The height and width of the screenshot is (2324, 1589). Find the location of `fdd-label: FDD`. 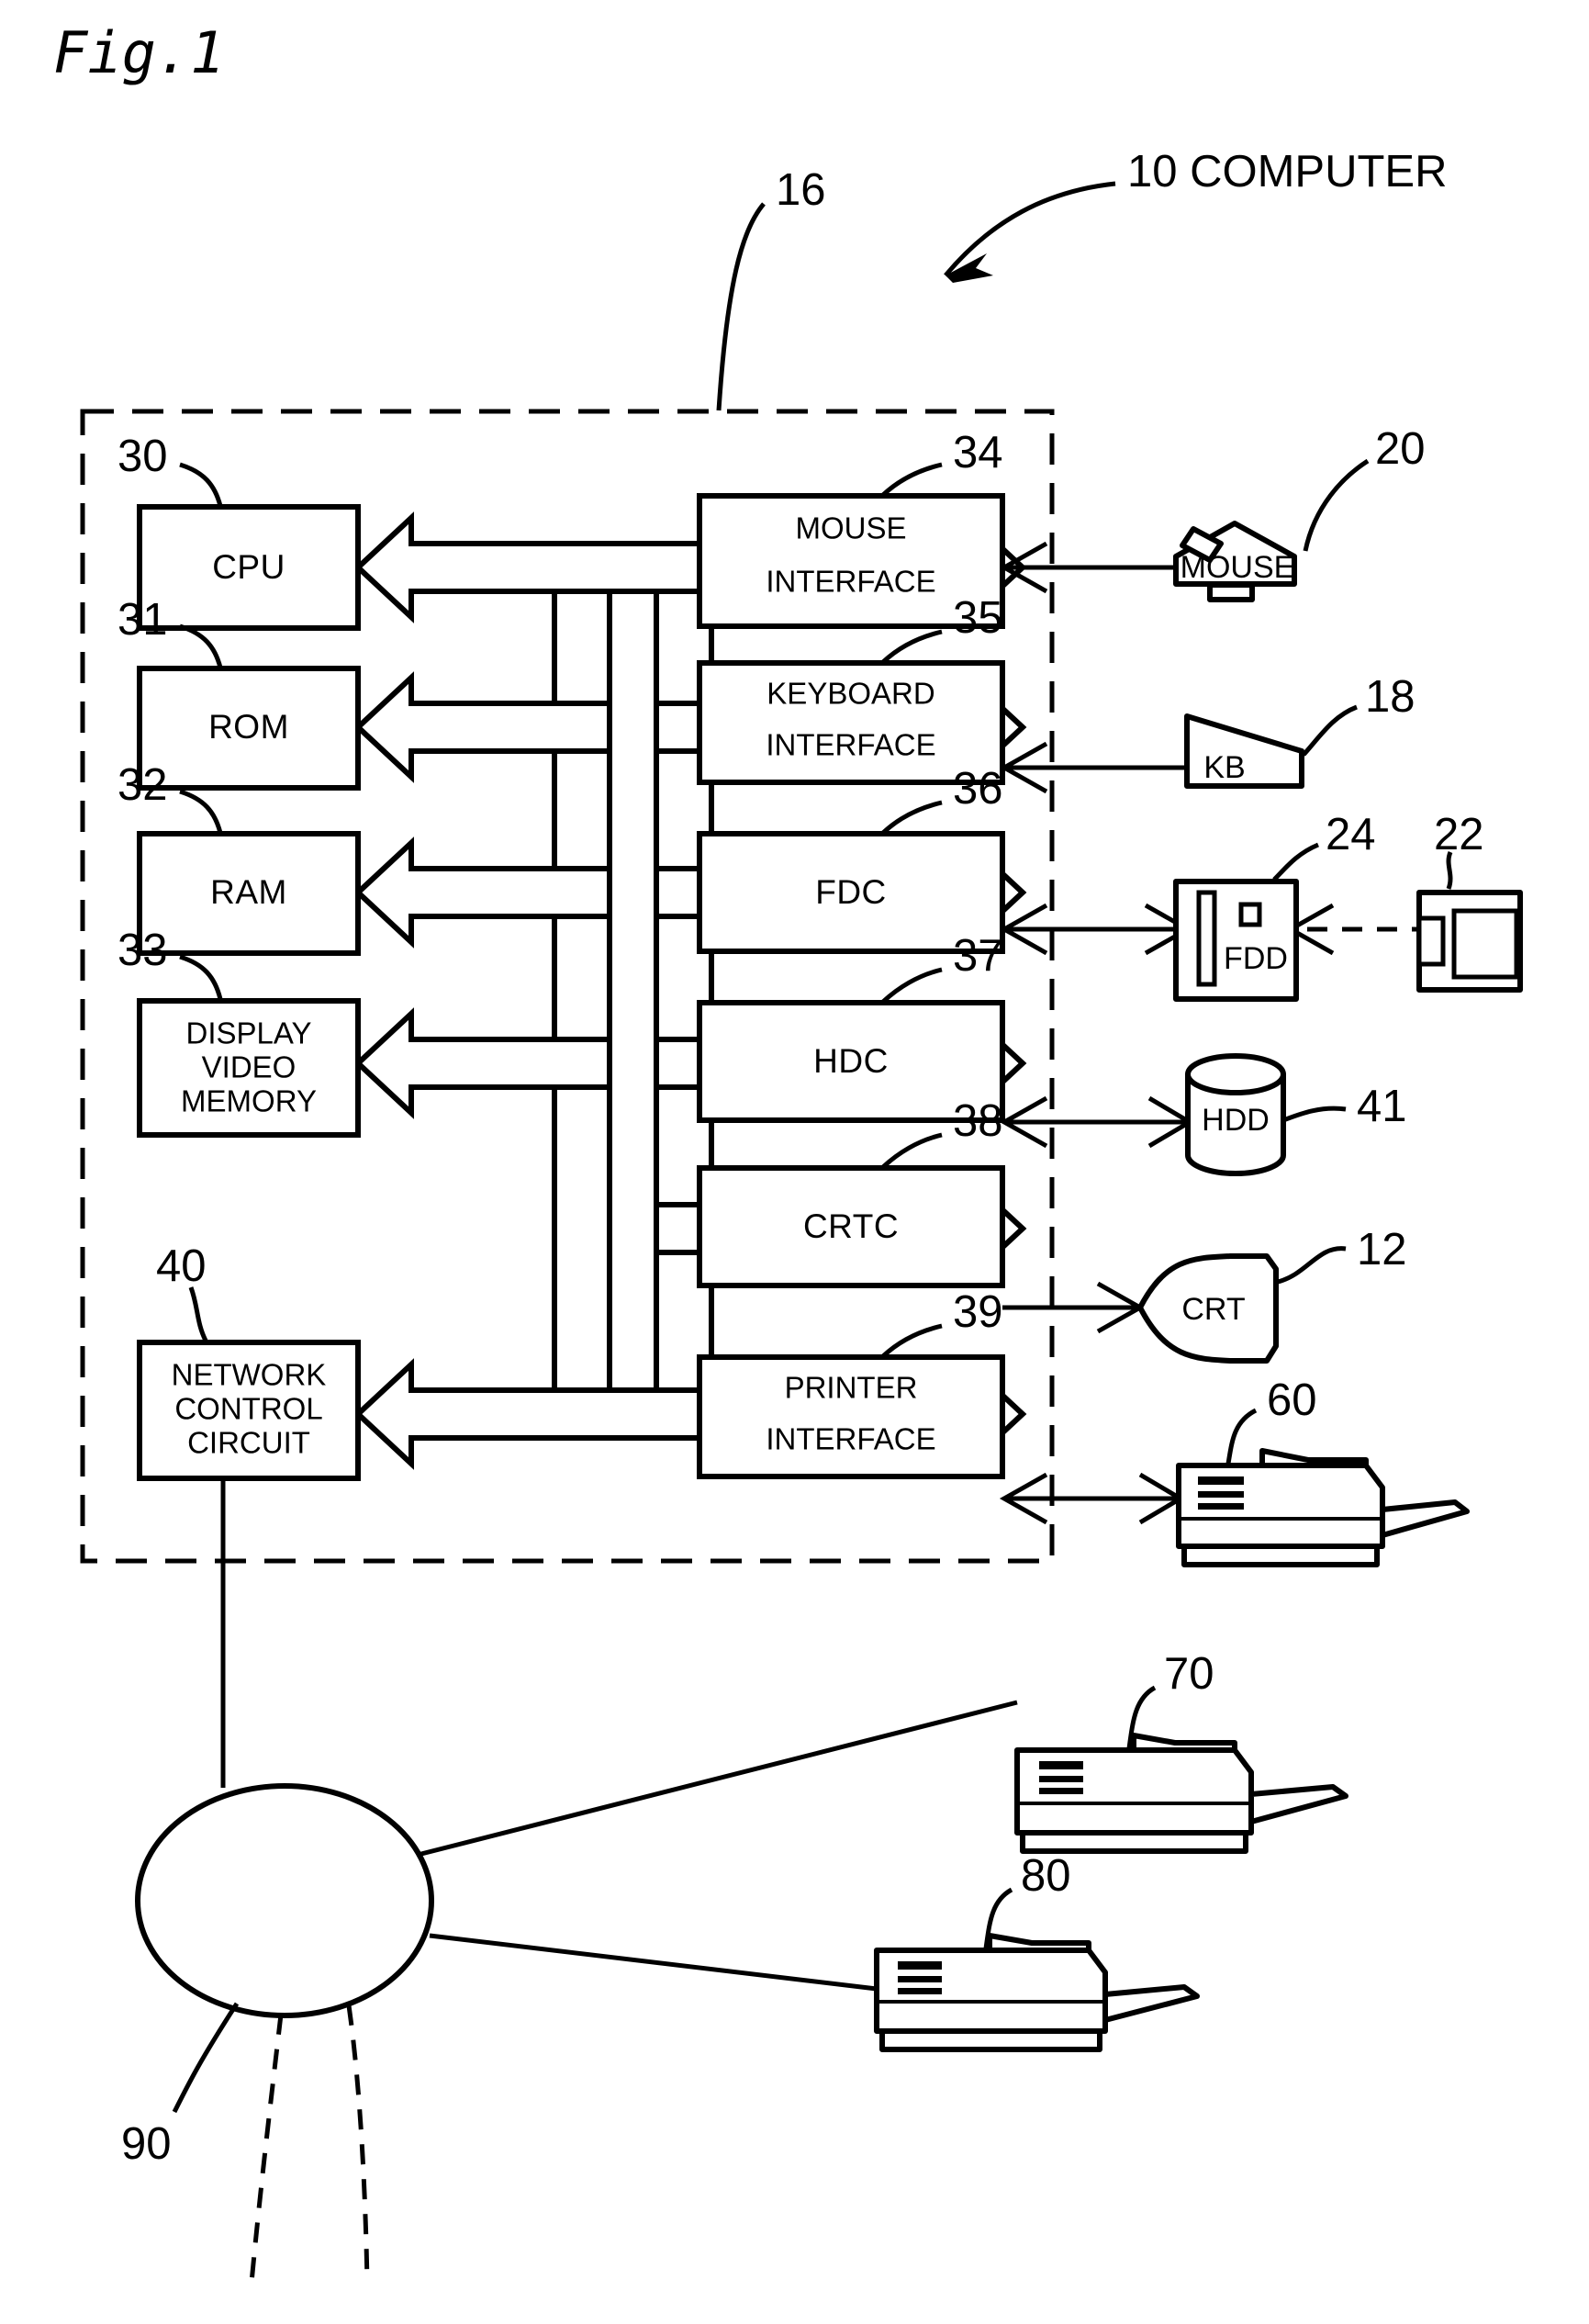

fdd-label: FDD is located at coordinates (1256, 959).